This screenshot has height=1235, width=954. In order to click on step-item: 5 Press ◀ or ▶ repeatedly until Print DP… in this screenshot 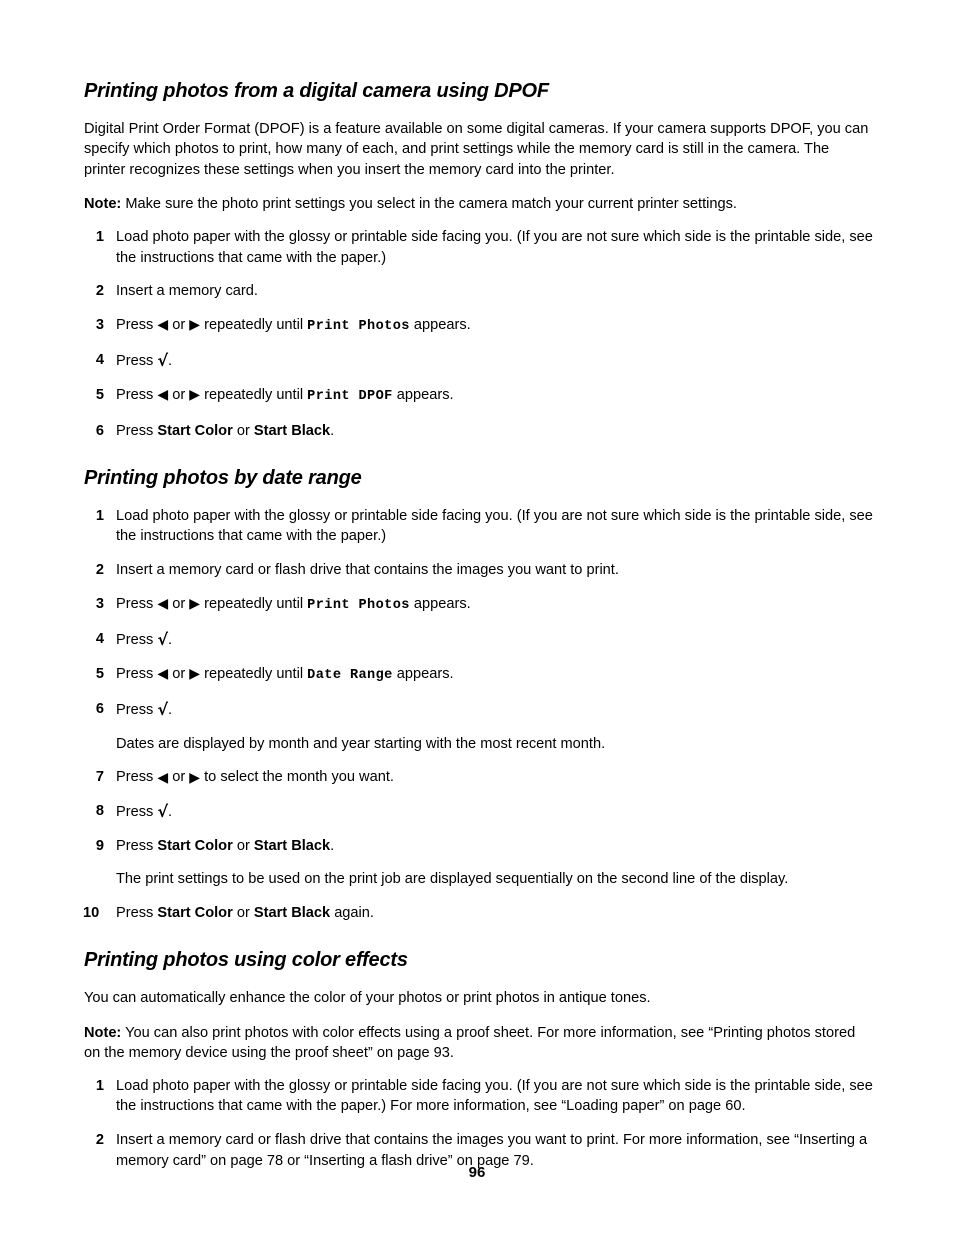, I will do `click(479, 396)`.